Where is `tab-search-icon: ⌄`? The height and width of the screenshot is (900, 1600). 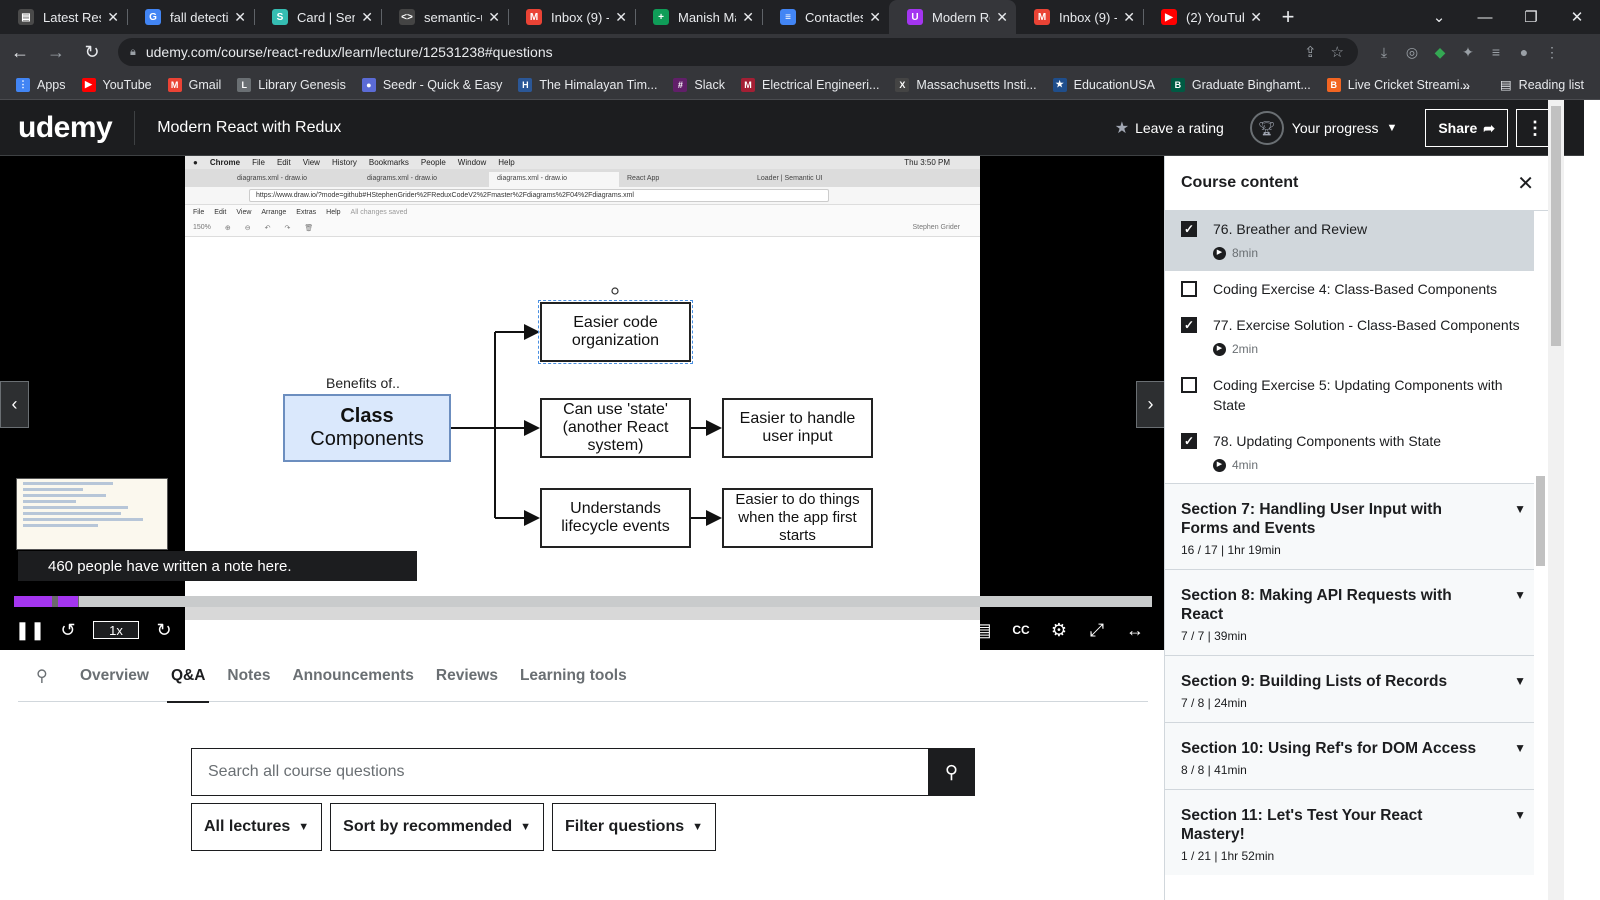
tab-search-icon: ⌄ is located at coordinates (1439, 17).